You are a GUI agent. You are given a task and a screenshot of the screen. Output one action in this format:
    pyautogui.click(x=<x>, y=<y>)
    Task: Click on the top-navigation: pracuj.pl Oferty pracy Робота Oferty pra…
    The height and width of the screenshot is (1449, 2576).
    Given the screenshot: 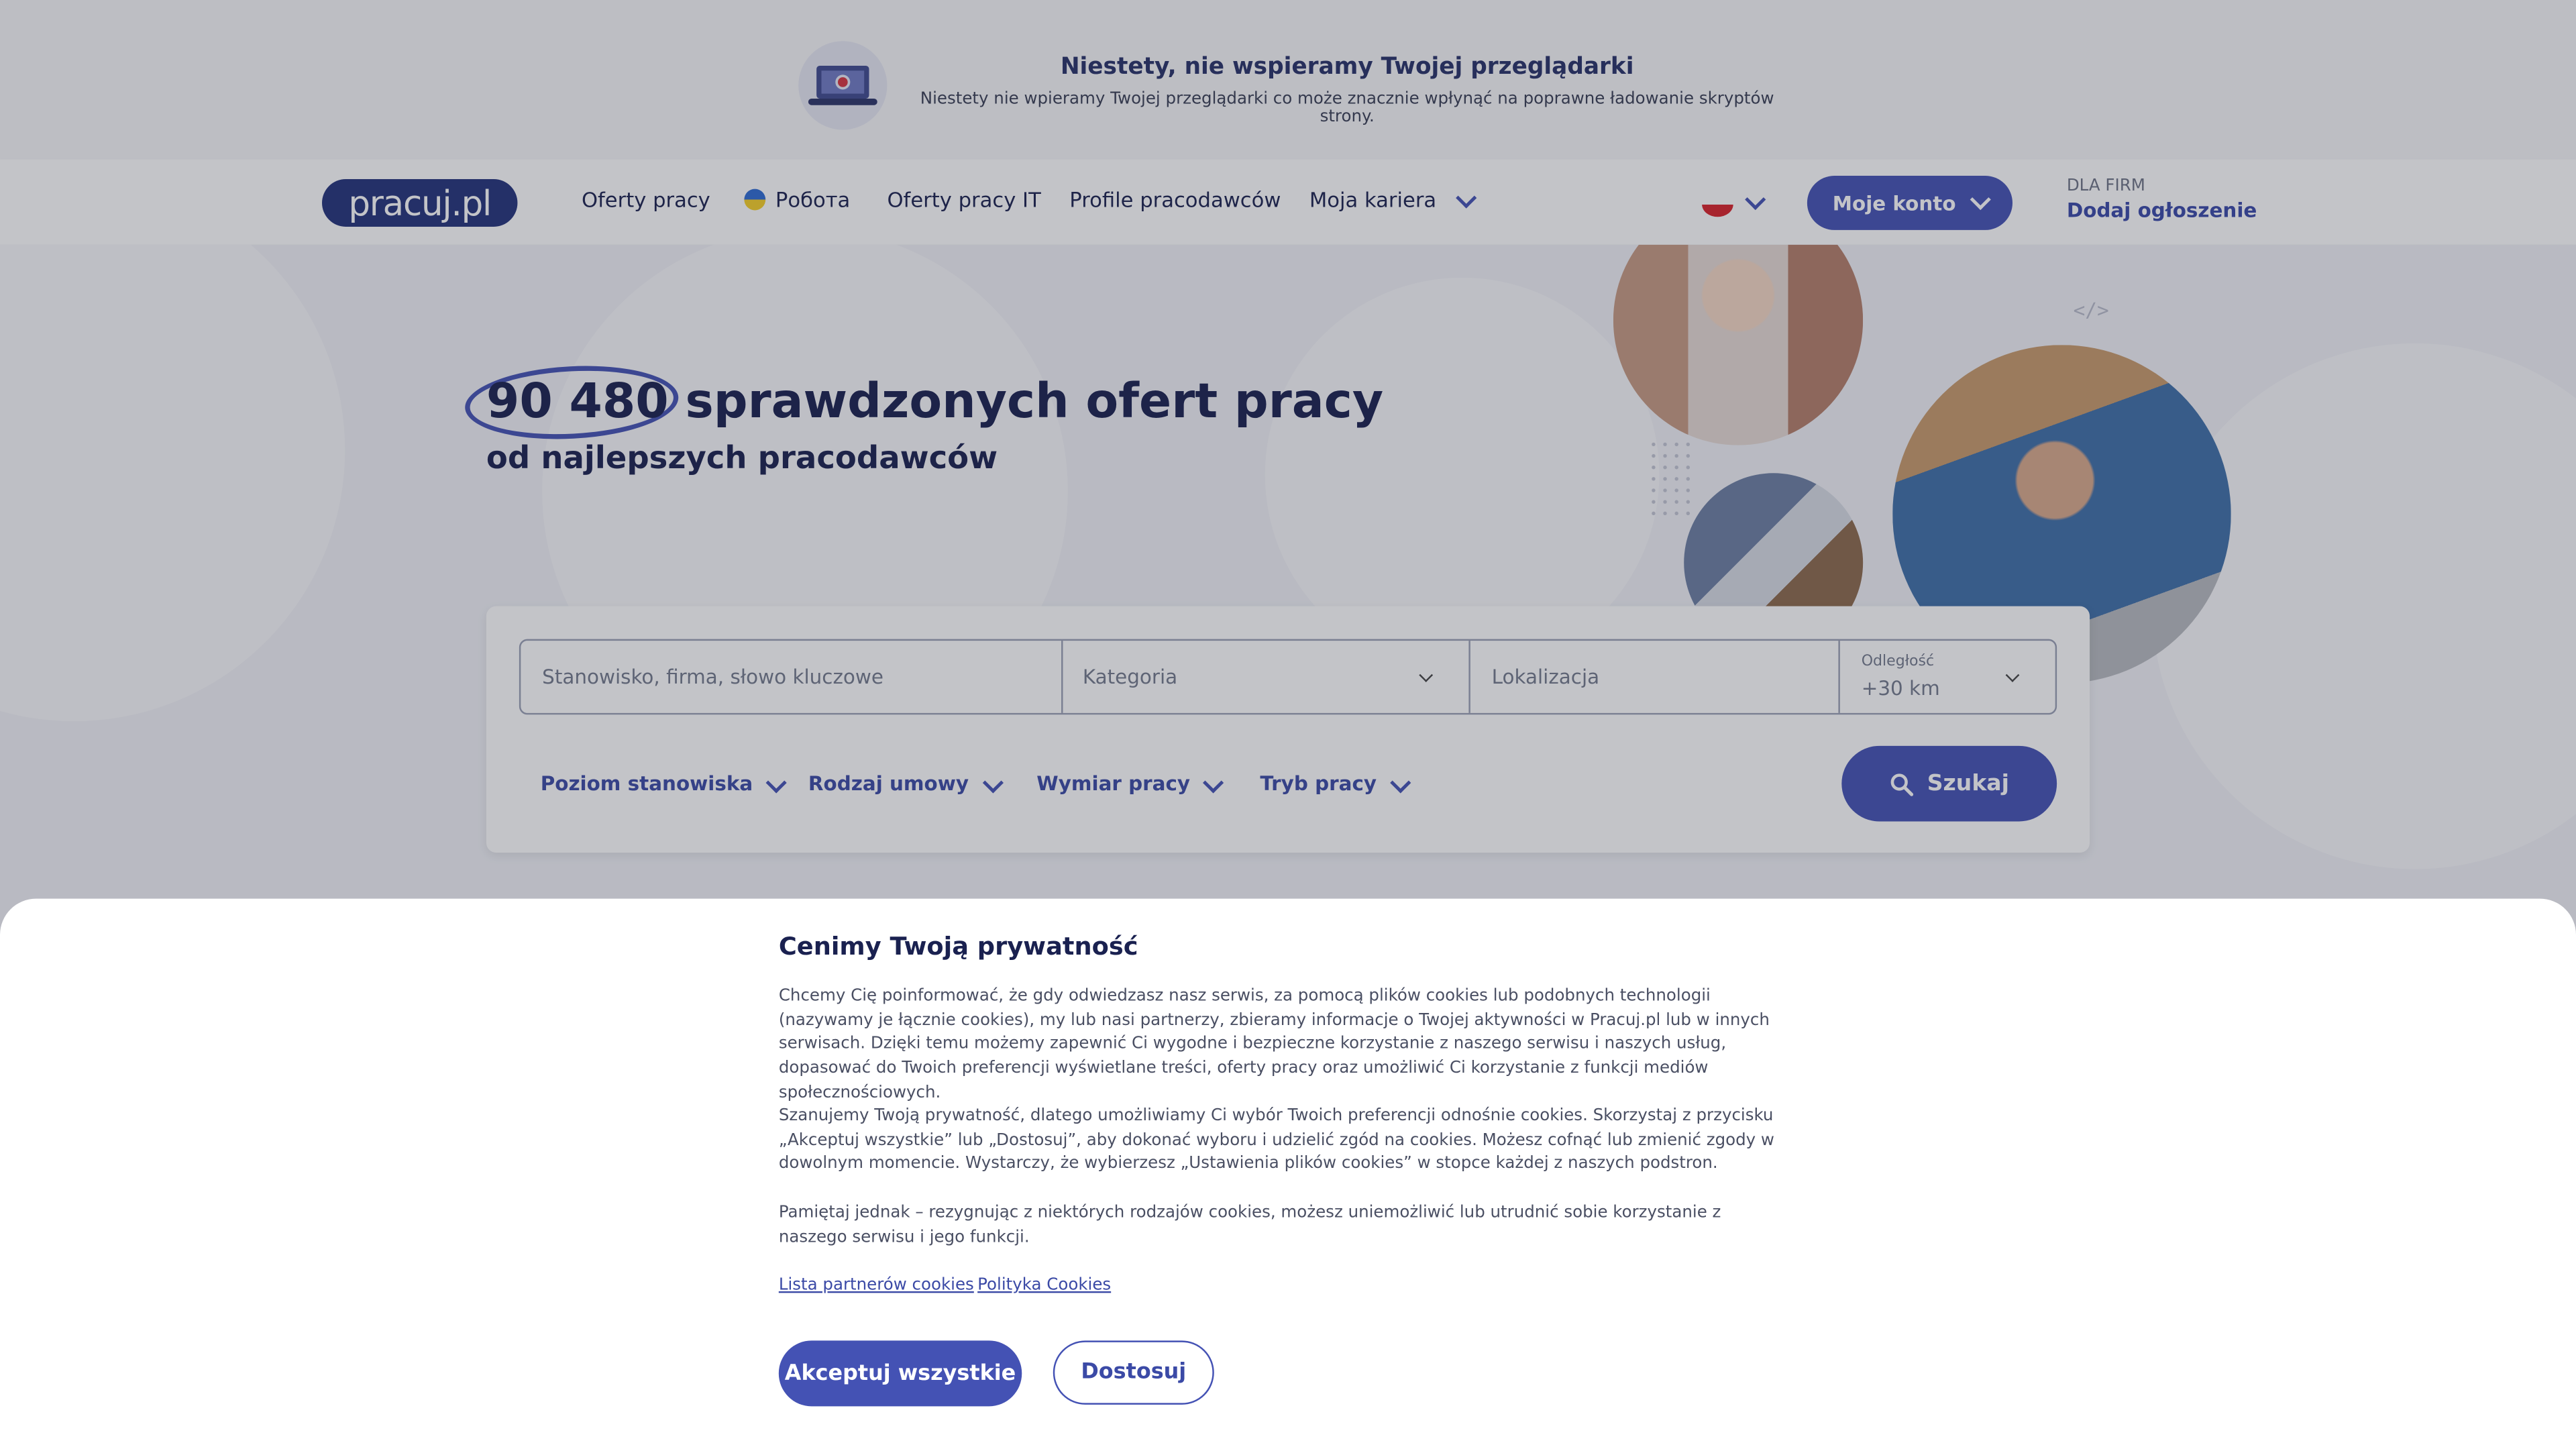 What is the action you would take?
    pyautogui.click(x=1288, y=202)
    